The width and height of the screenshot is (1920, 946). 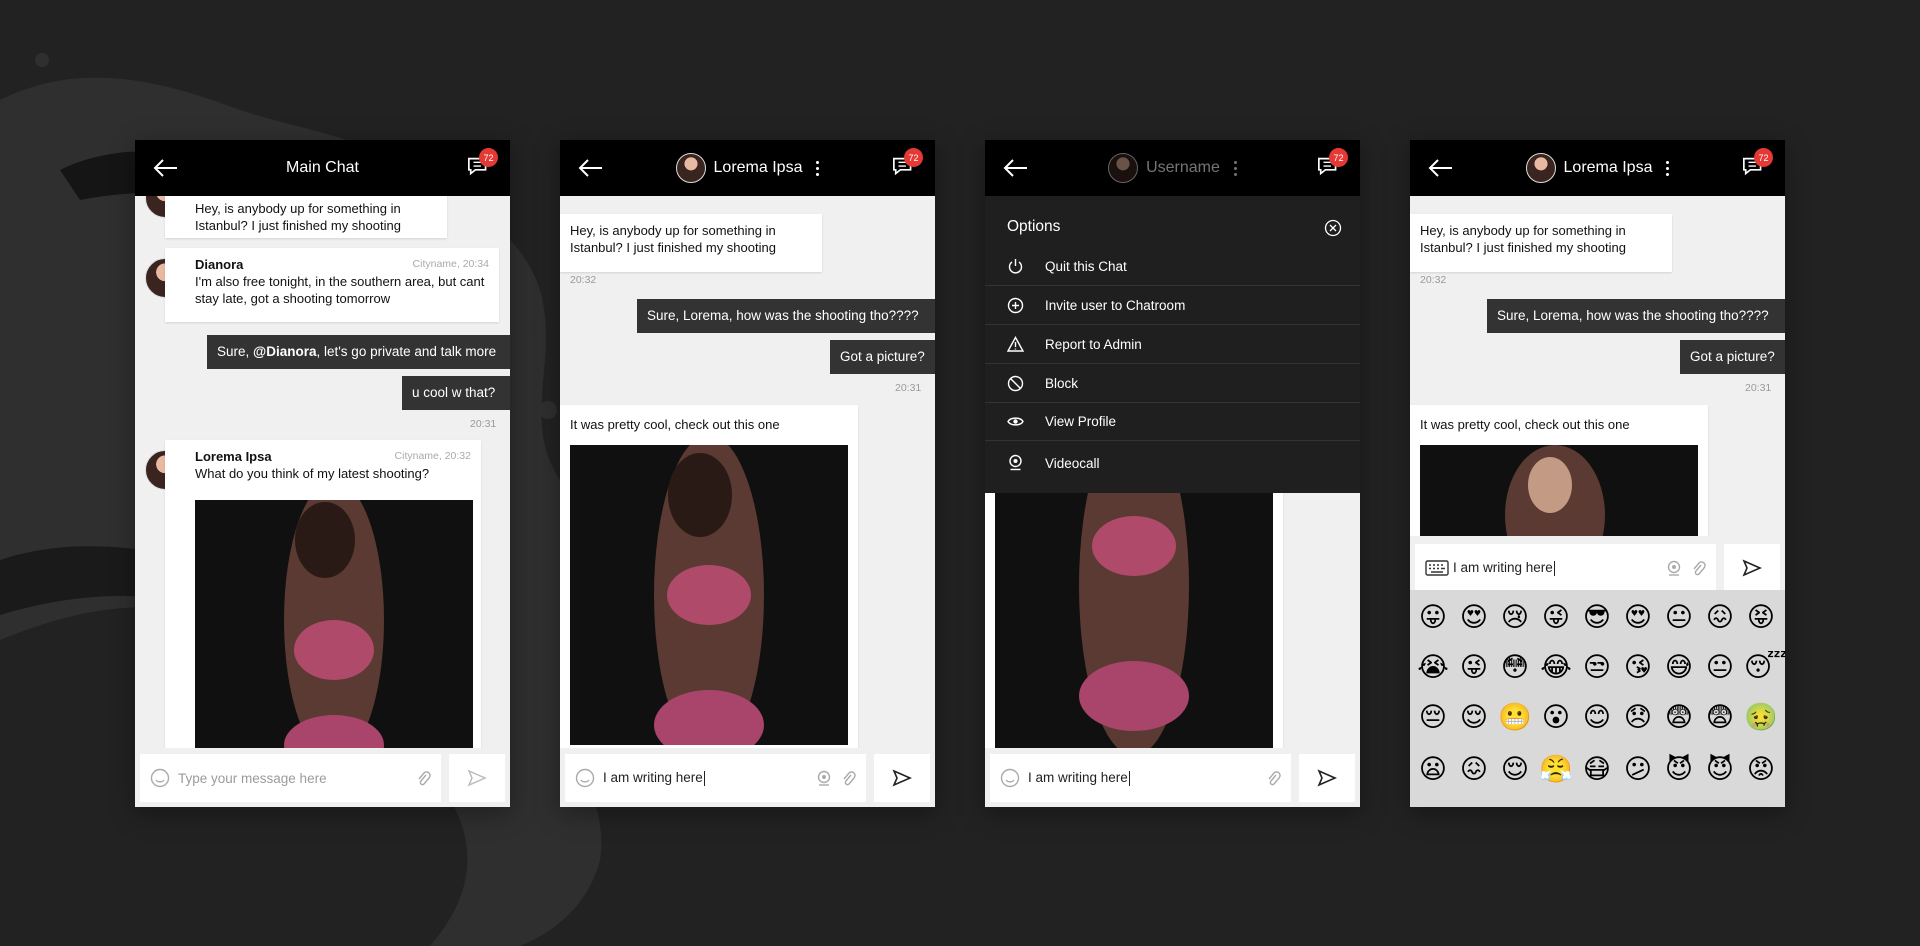 I want to click on emoji: 😷, so click(x=1597, y=769).